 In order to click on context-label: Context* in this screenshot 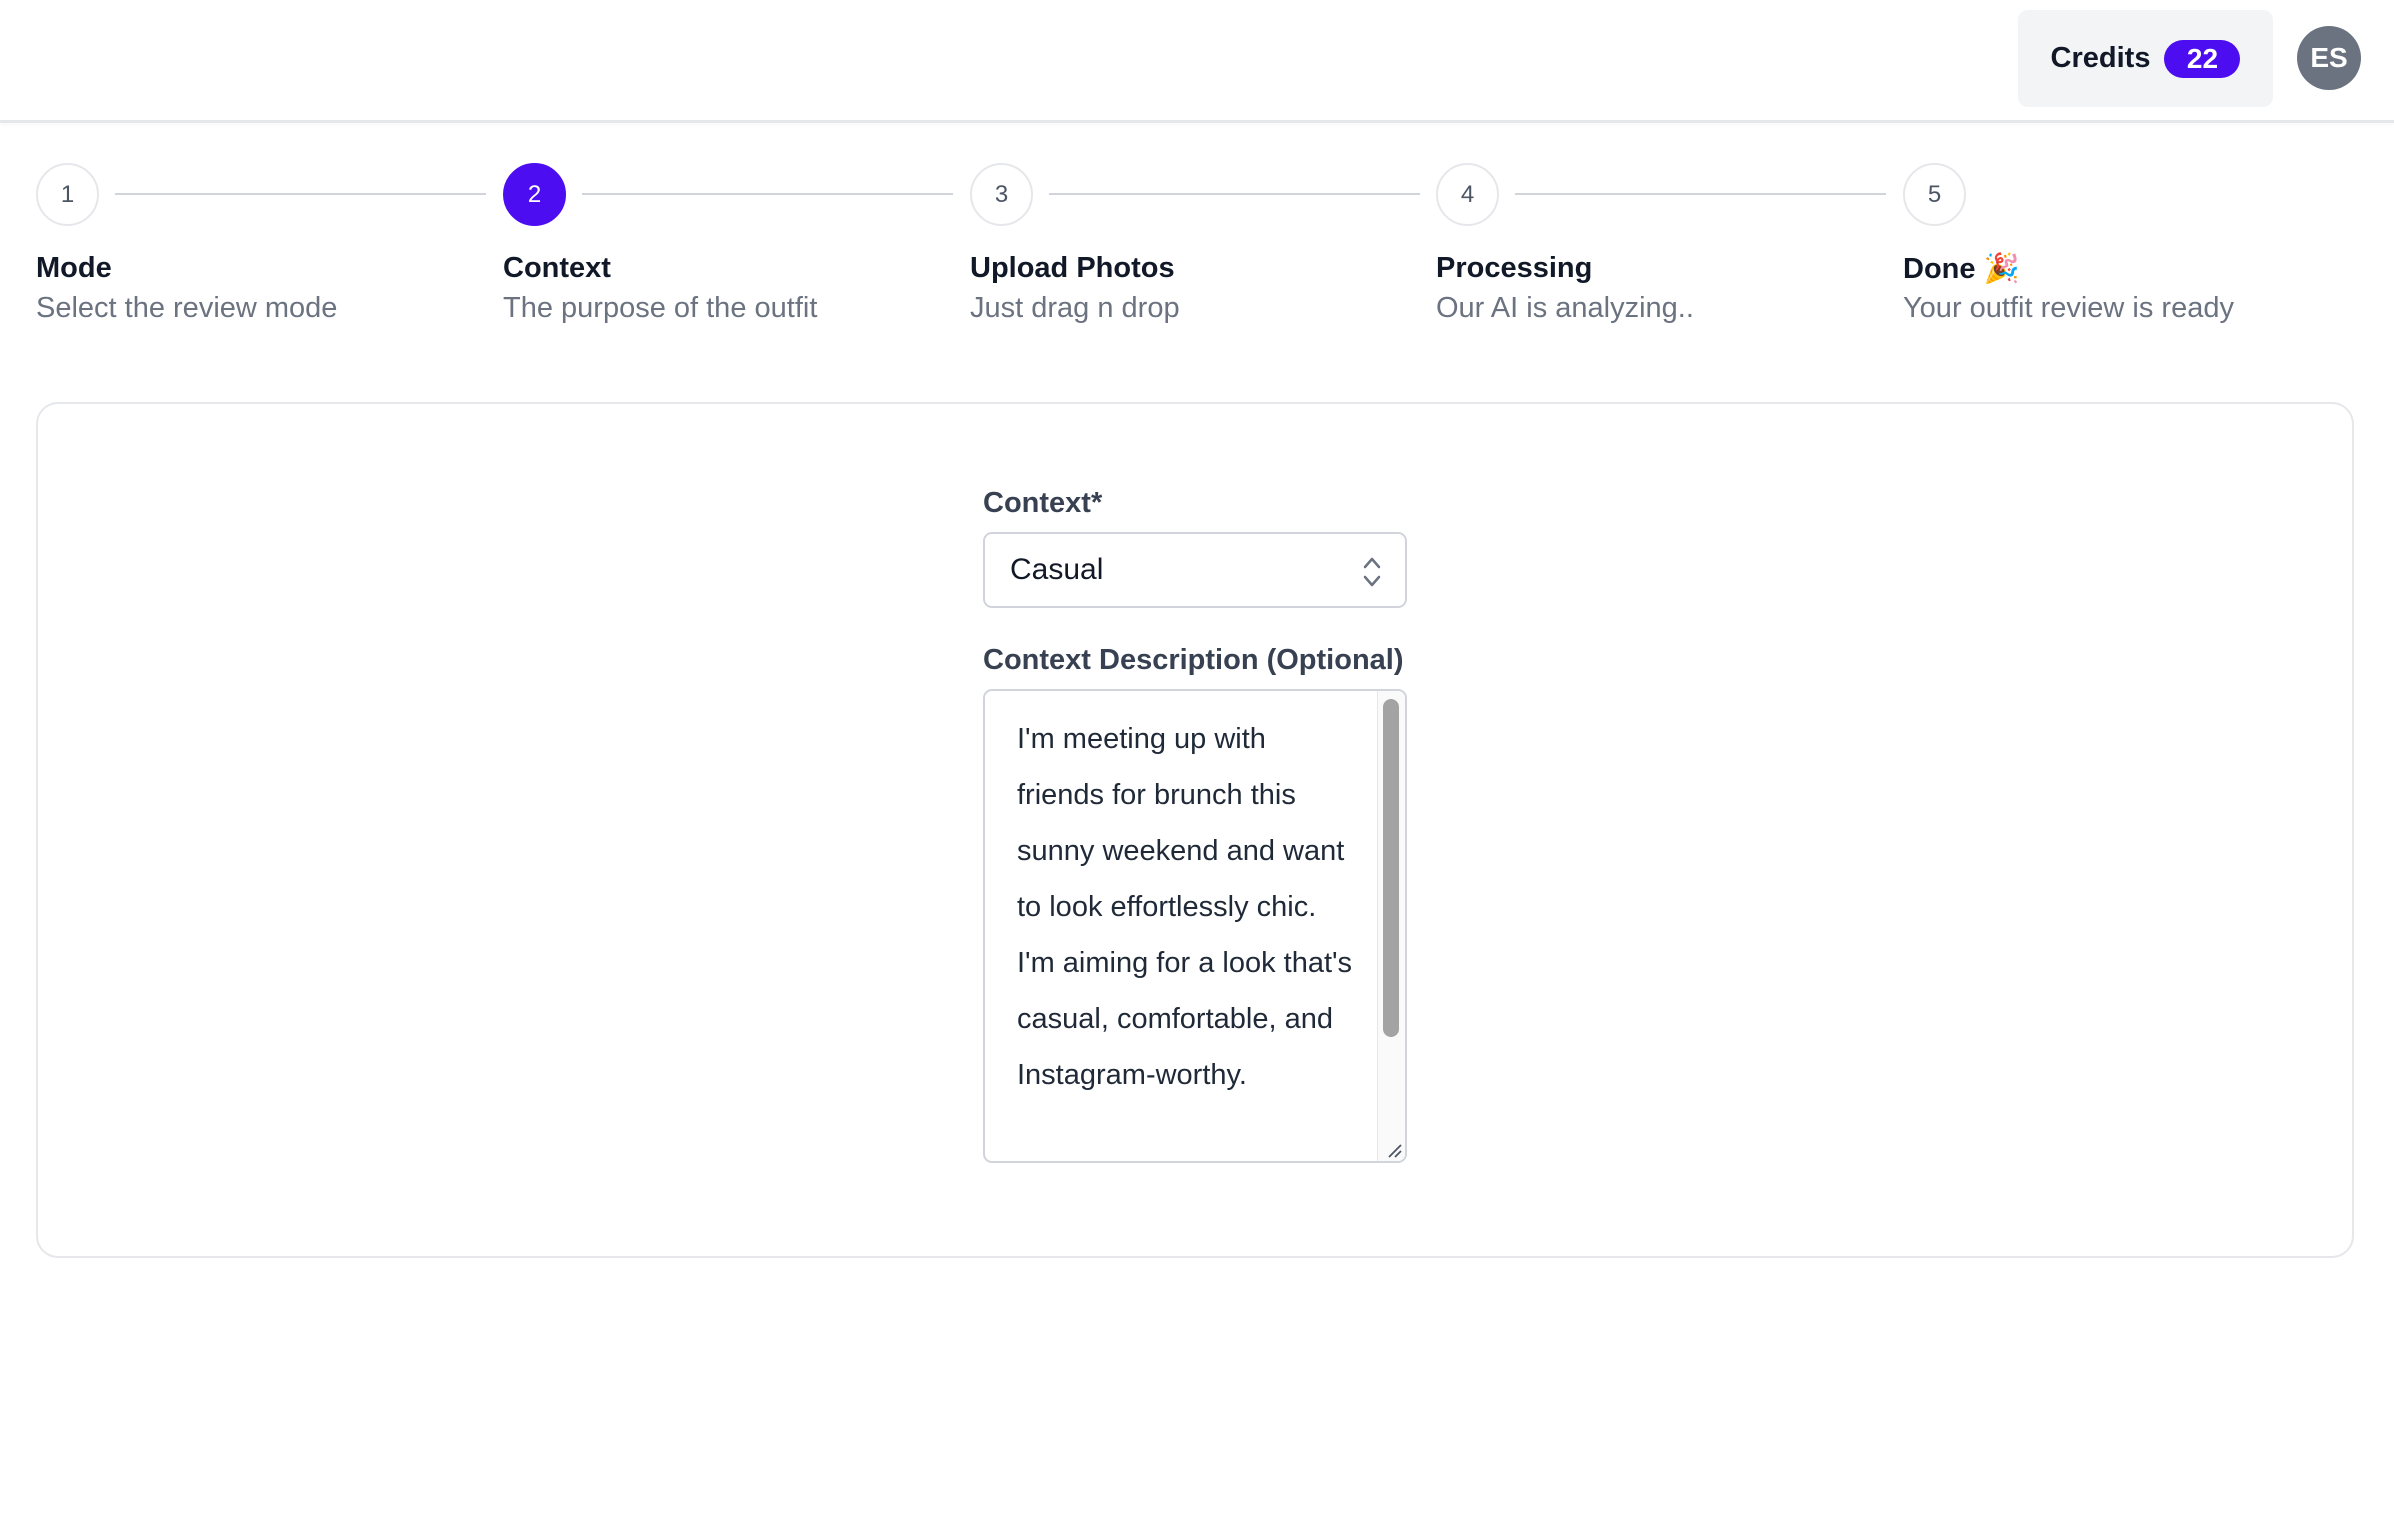, I will do `click(1043, 503)`.